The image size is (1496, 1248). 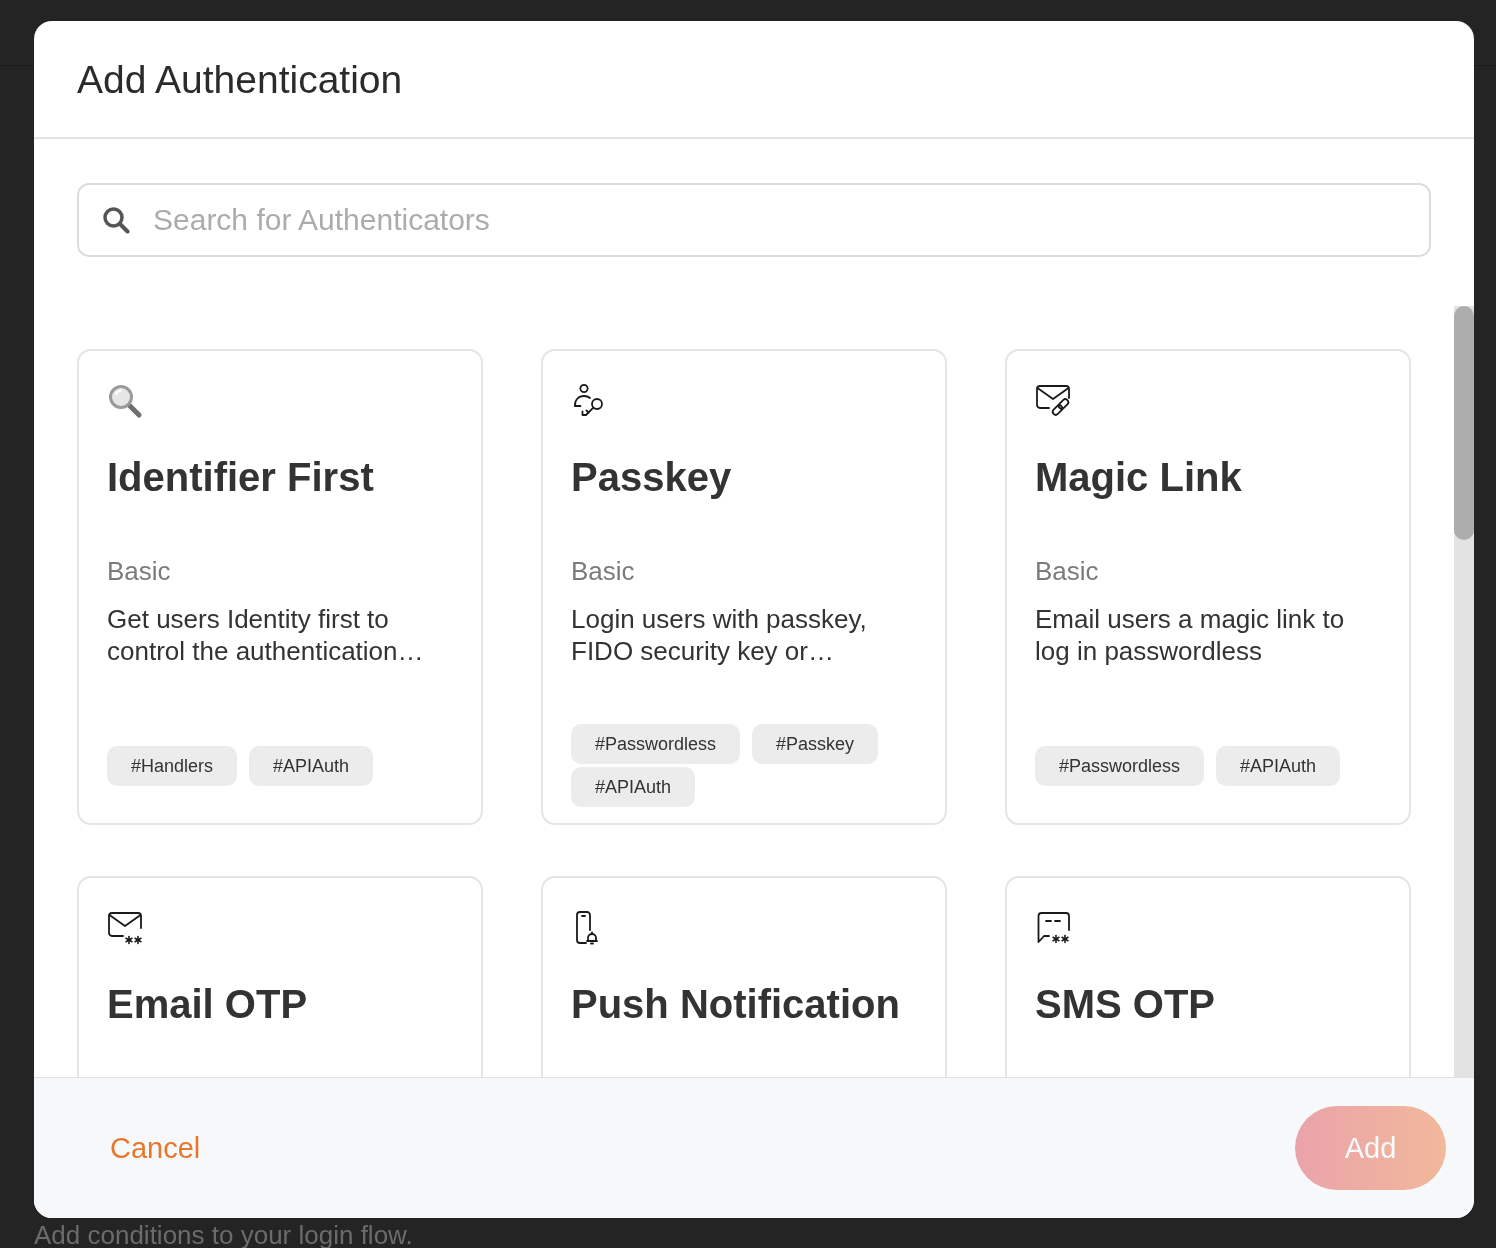 I want to click on card-description: Email users a magic link to log in passwordless, so click(x=1190, y=635).